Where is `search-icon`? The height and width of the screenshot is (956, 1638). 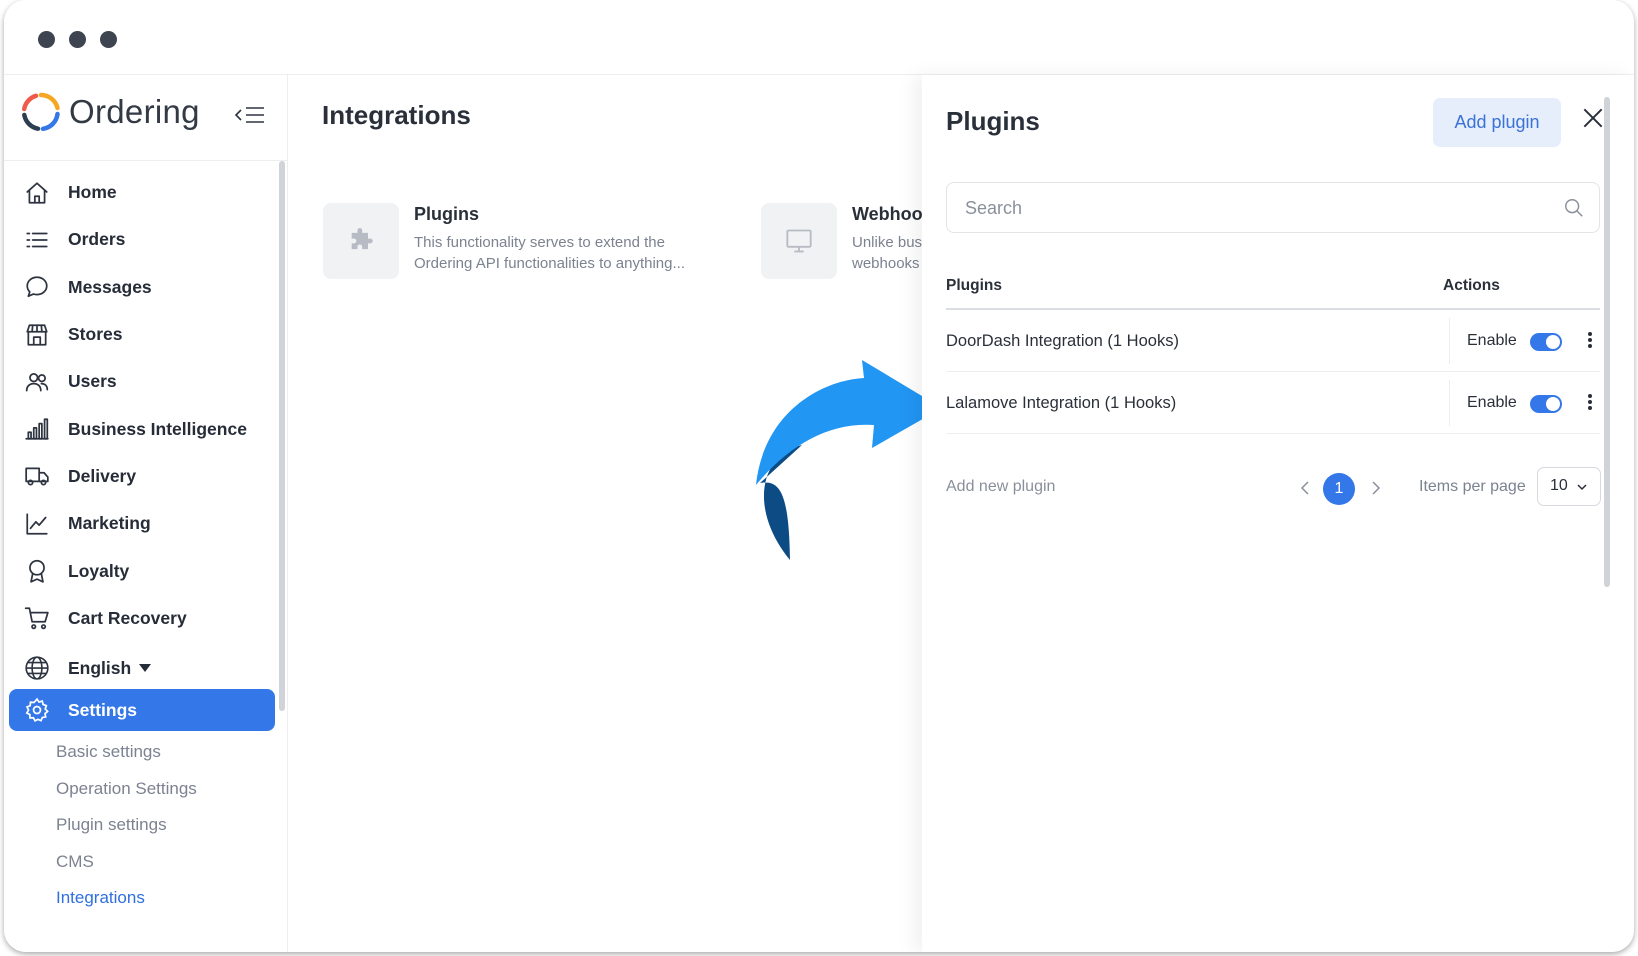 search-icon is located at coordinates (1574, 208).